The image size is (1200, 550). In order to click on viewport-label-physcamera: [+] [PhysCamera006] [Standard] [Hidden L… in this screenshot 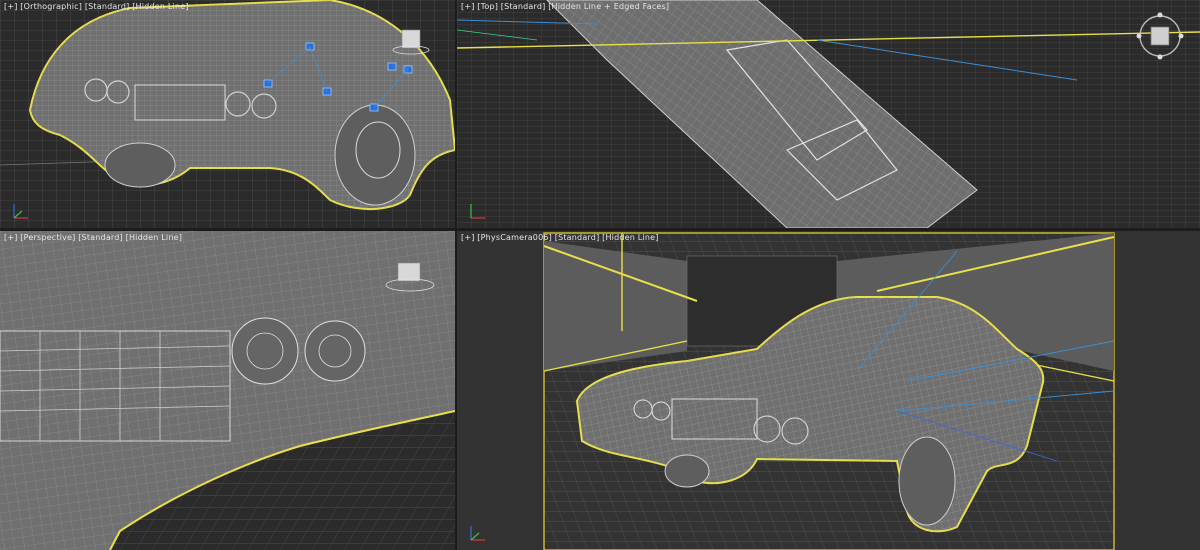, I will do `click(560, 237)`.